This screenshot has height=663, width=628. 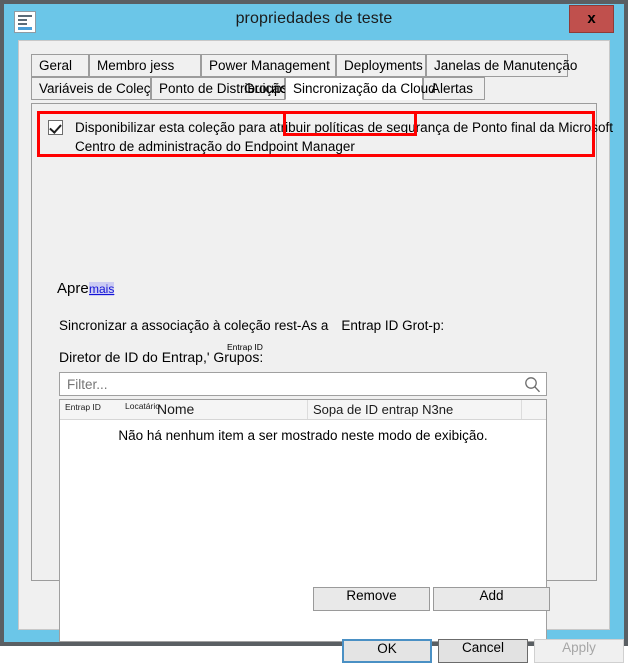 I want to click on tab-janelas-de-manutencao: Janelas de Manutenção, so click(x=501, y=65).